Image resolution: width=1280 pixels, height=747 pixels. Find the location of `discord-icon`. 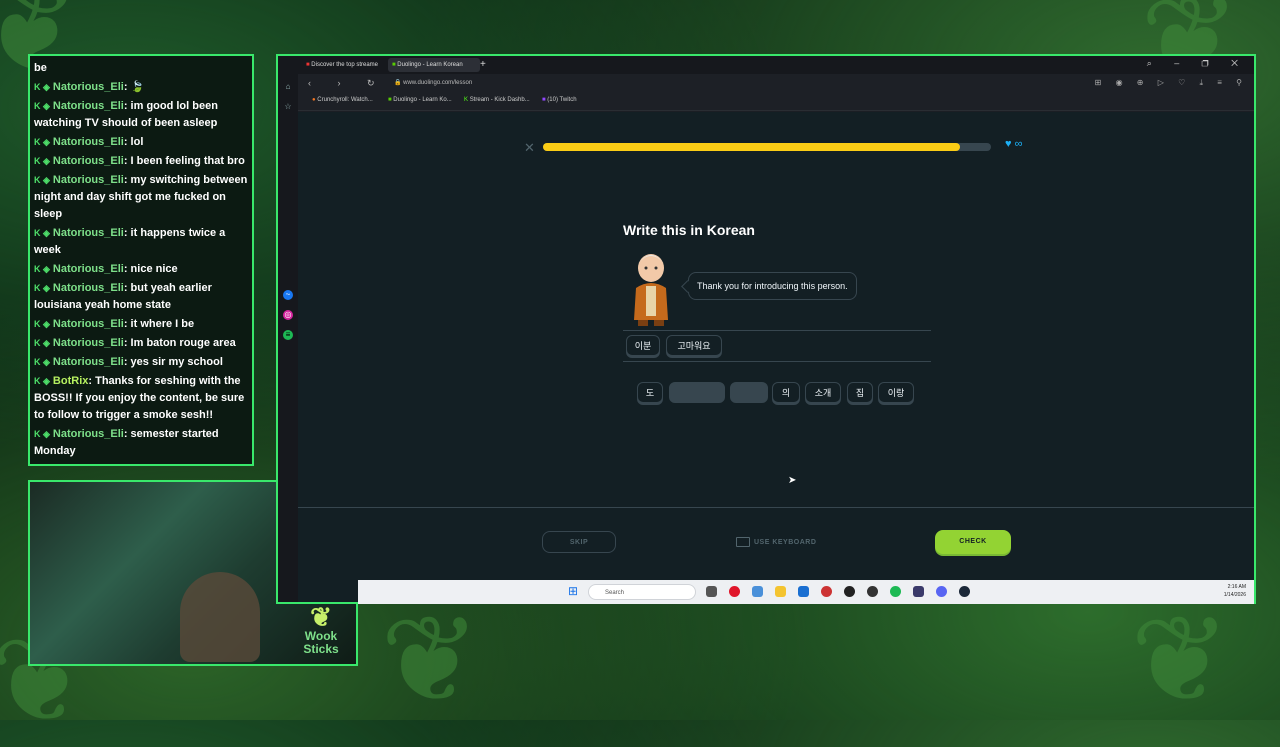

discord-icon is located at coordinates (941, 591).